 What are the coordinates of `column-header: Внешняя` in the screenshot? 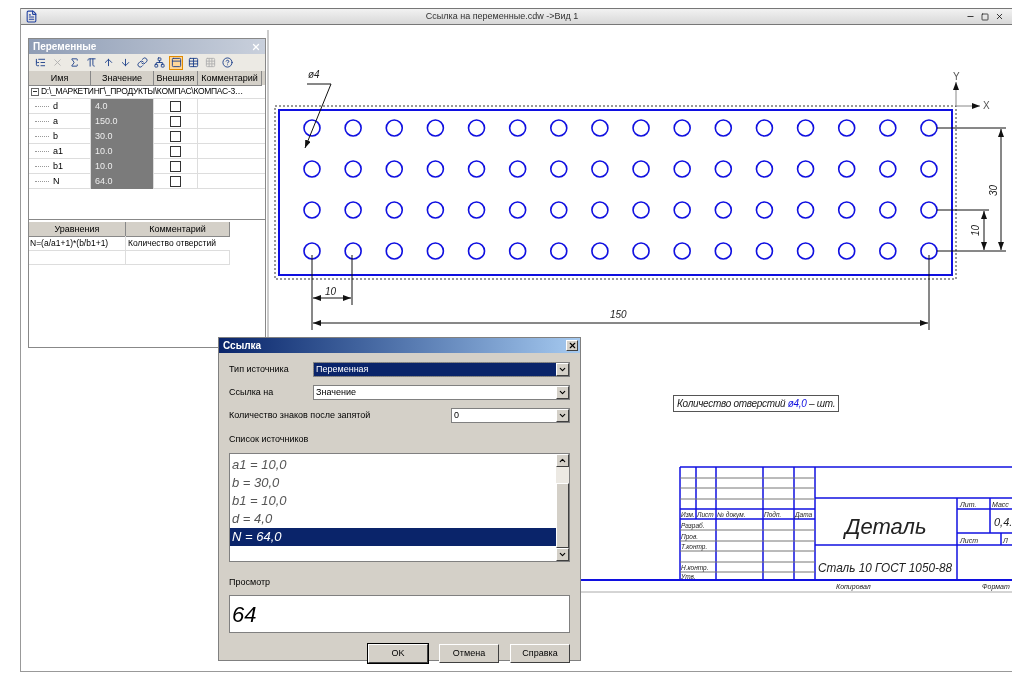 It's located at (176, 78).